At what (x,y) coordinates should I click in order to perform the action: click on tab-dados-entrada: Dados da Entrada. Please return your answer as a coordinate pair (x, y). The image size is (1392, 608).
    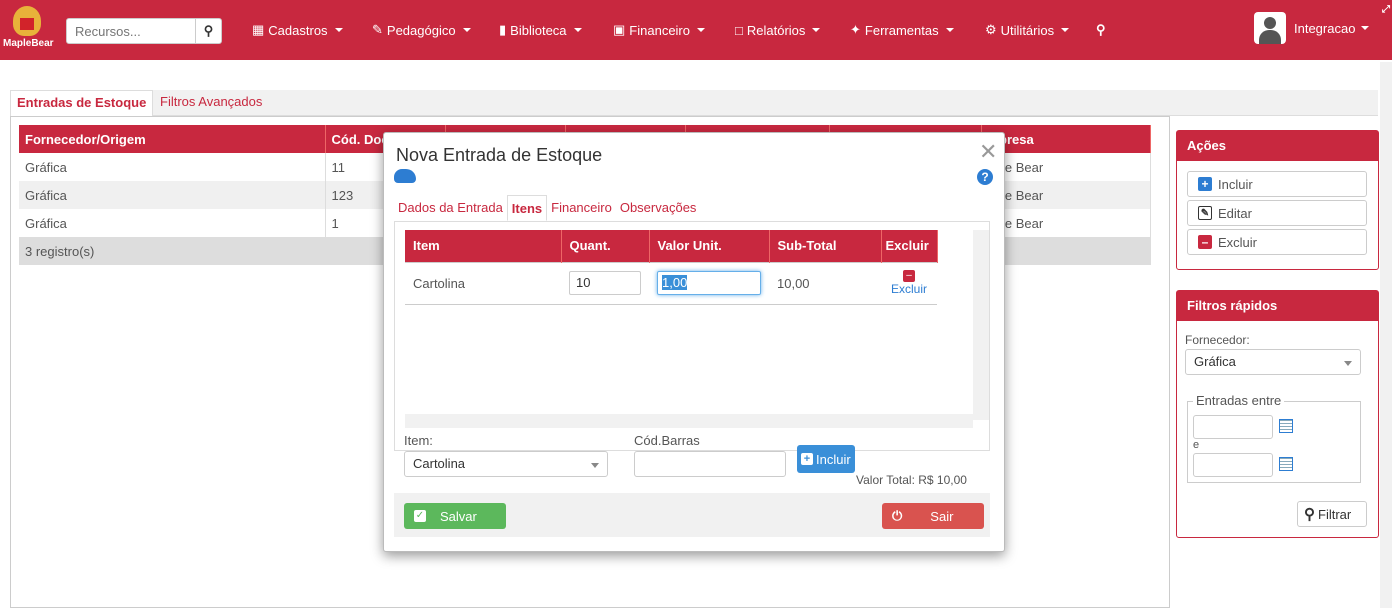
    Looking at the image, I should click on (450, 208).